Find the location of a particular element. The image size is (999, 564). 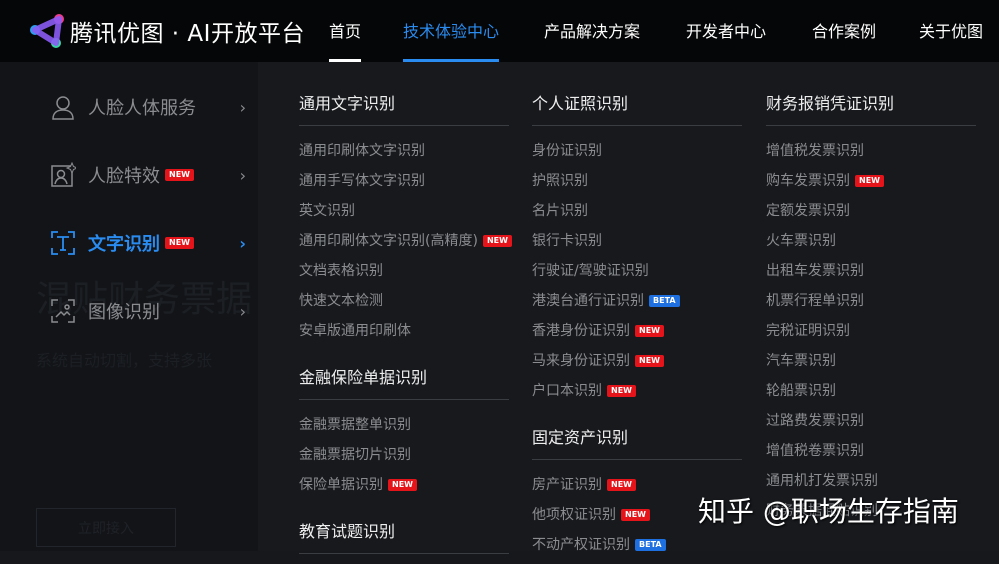

menu-item: 名片识别 is located at coordinates (637, 211).